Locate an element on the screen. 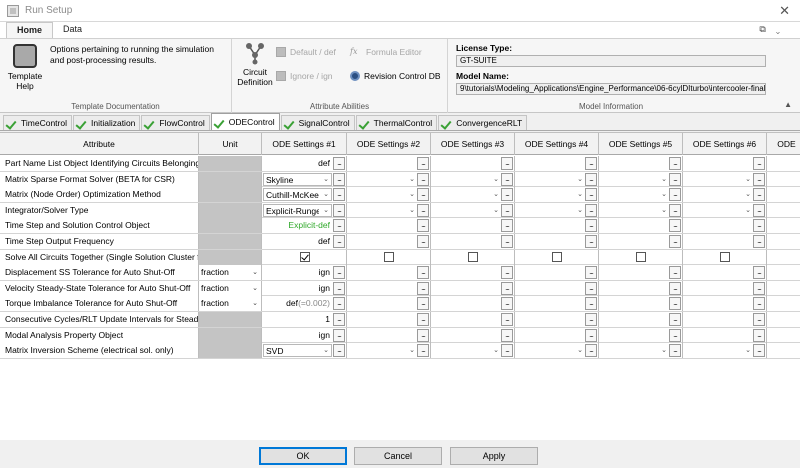  select-dropdown: Explicit-Runge-Ku... ⌄ is located at coordinates (297, 210).